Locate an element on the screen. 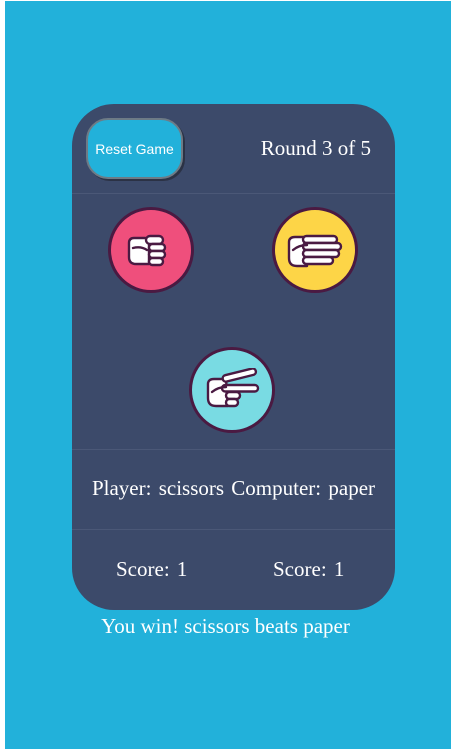  computer-score-label: Score: is located at coordinates (300, 569).